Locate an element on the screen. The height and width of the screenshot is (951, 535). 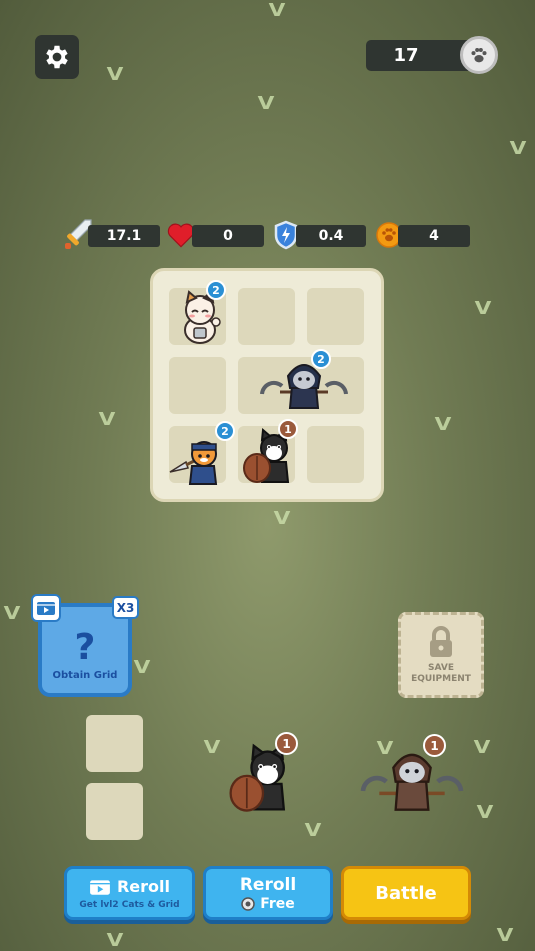
hooded-scythe-cat-unit is located at coordinates (304, 384).